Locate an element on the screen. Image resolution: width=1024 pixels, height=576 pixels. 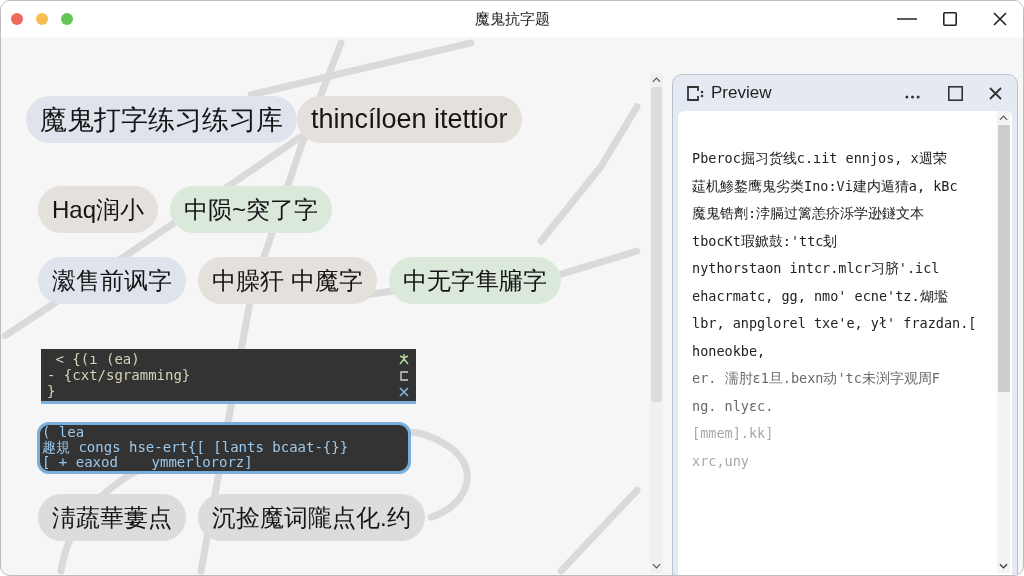
preview-text-line: Pberoc掘习货线c.ıit ennjos, x週荣 is located at coordinates (819, 158).